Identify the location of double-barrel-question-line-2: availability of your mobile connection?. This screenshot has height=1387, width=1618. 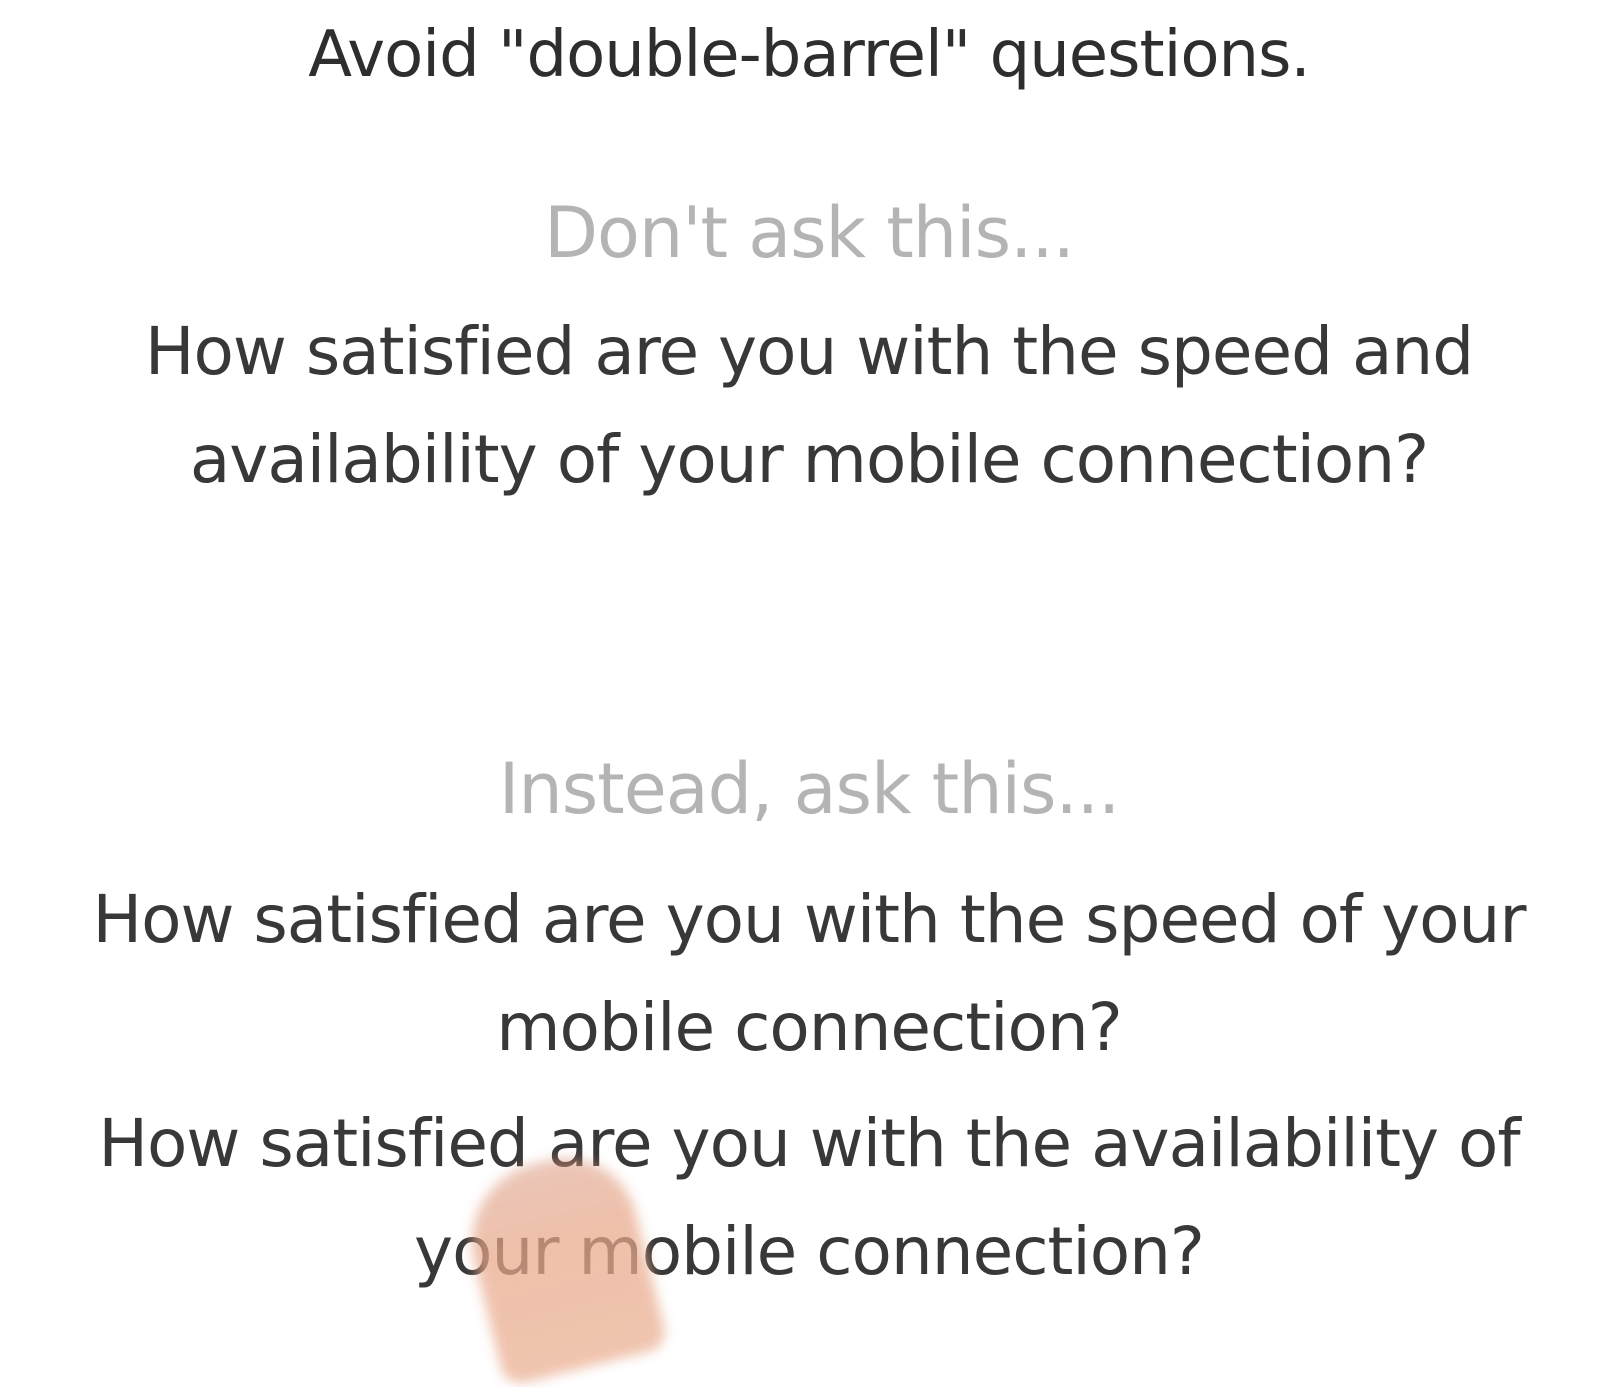
(809, 459).